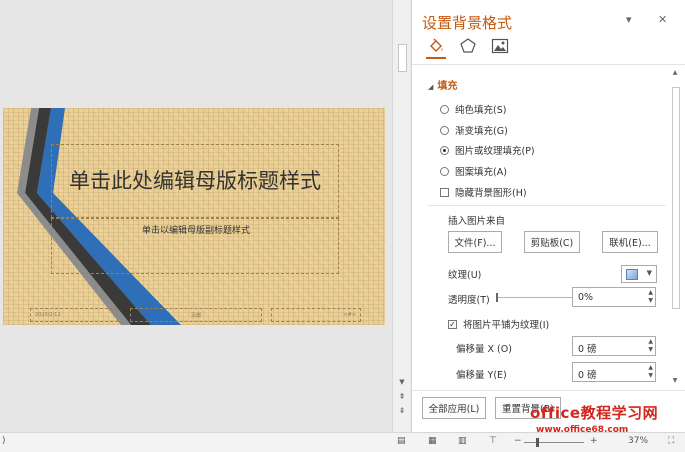 Image resolution: width=685 pixels, height=452 pixels. Describe the element at coordinates (675, 380) in the screenshot. I see `pane-scroll-down-icon: ▼` at that location.